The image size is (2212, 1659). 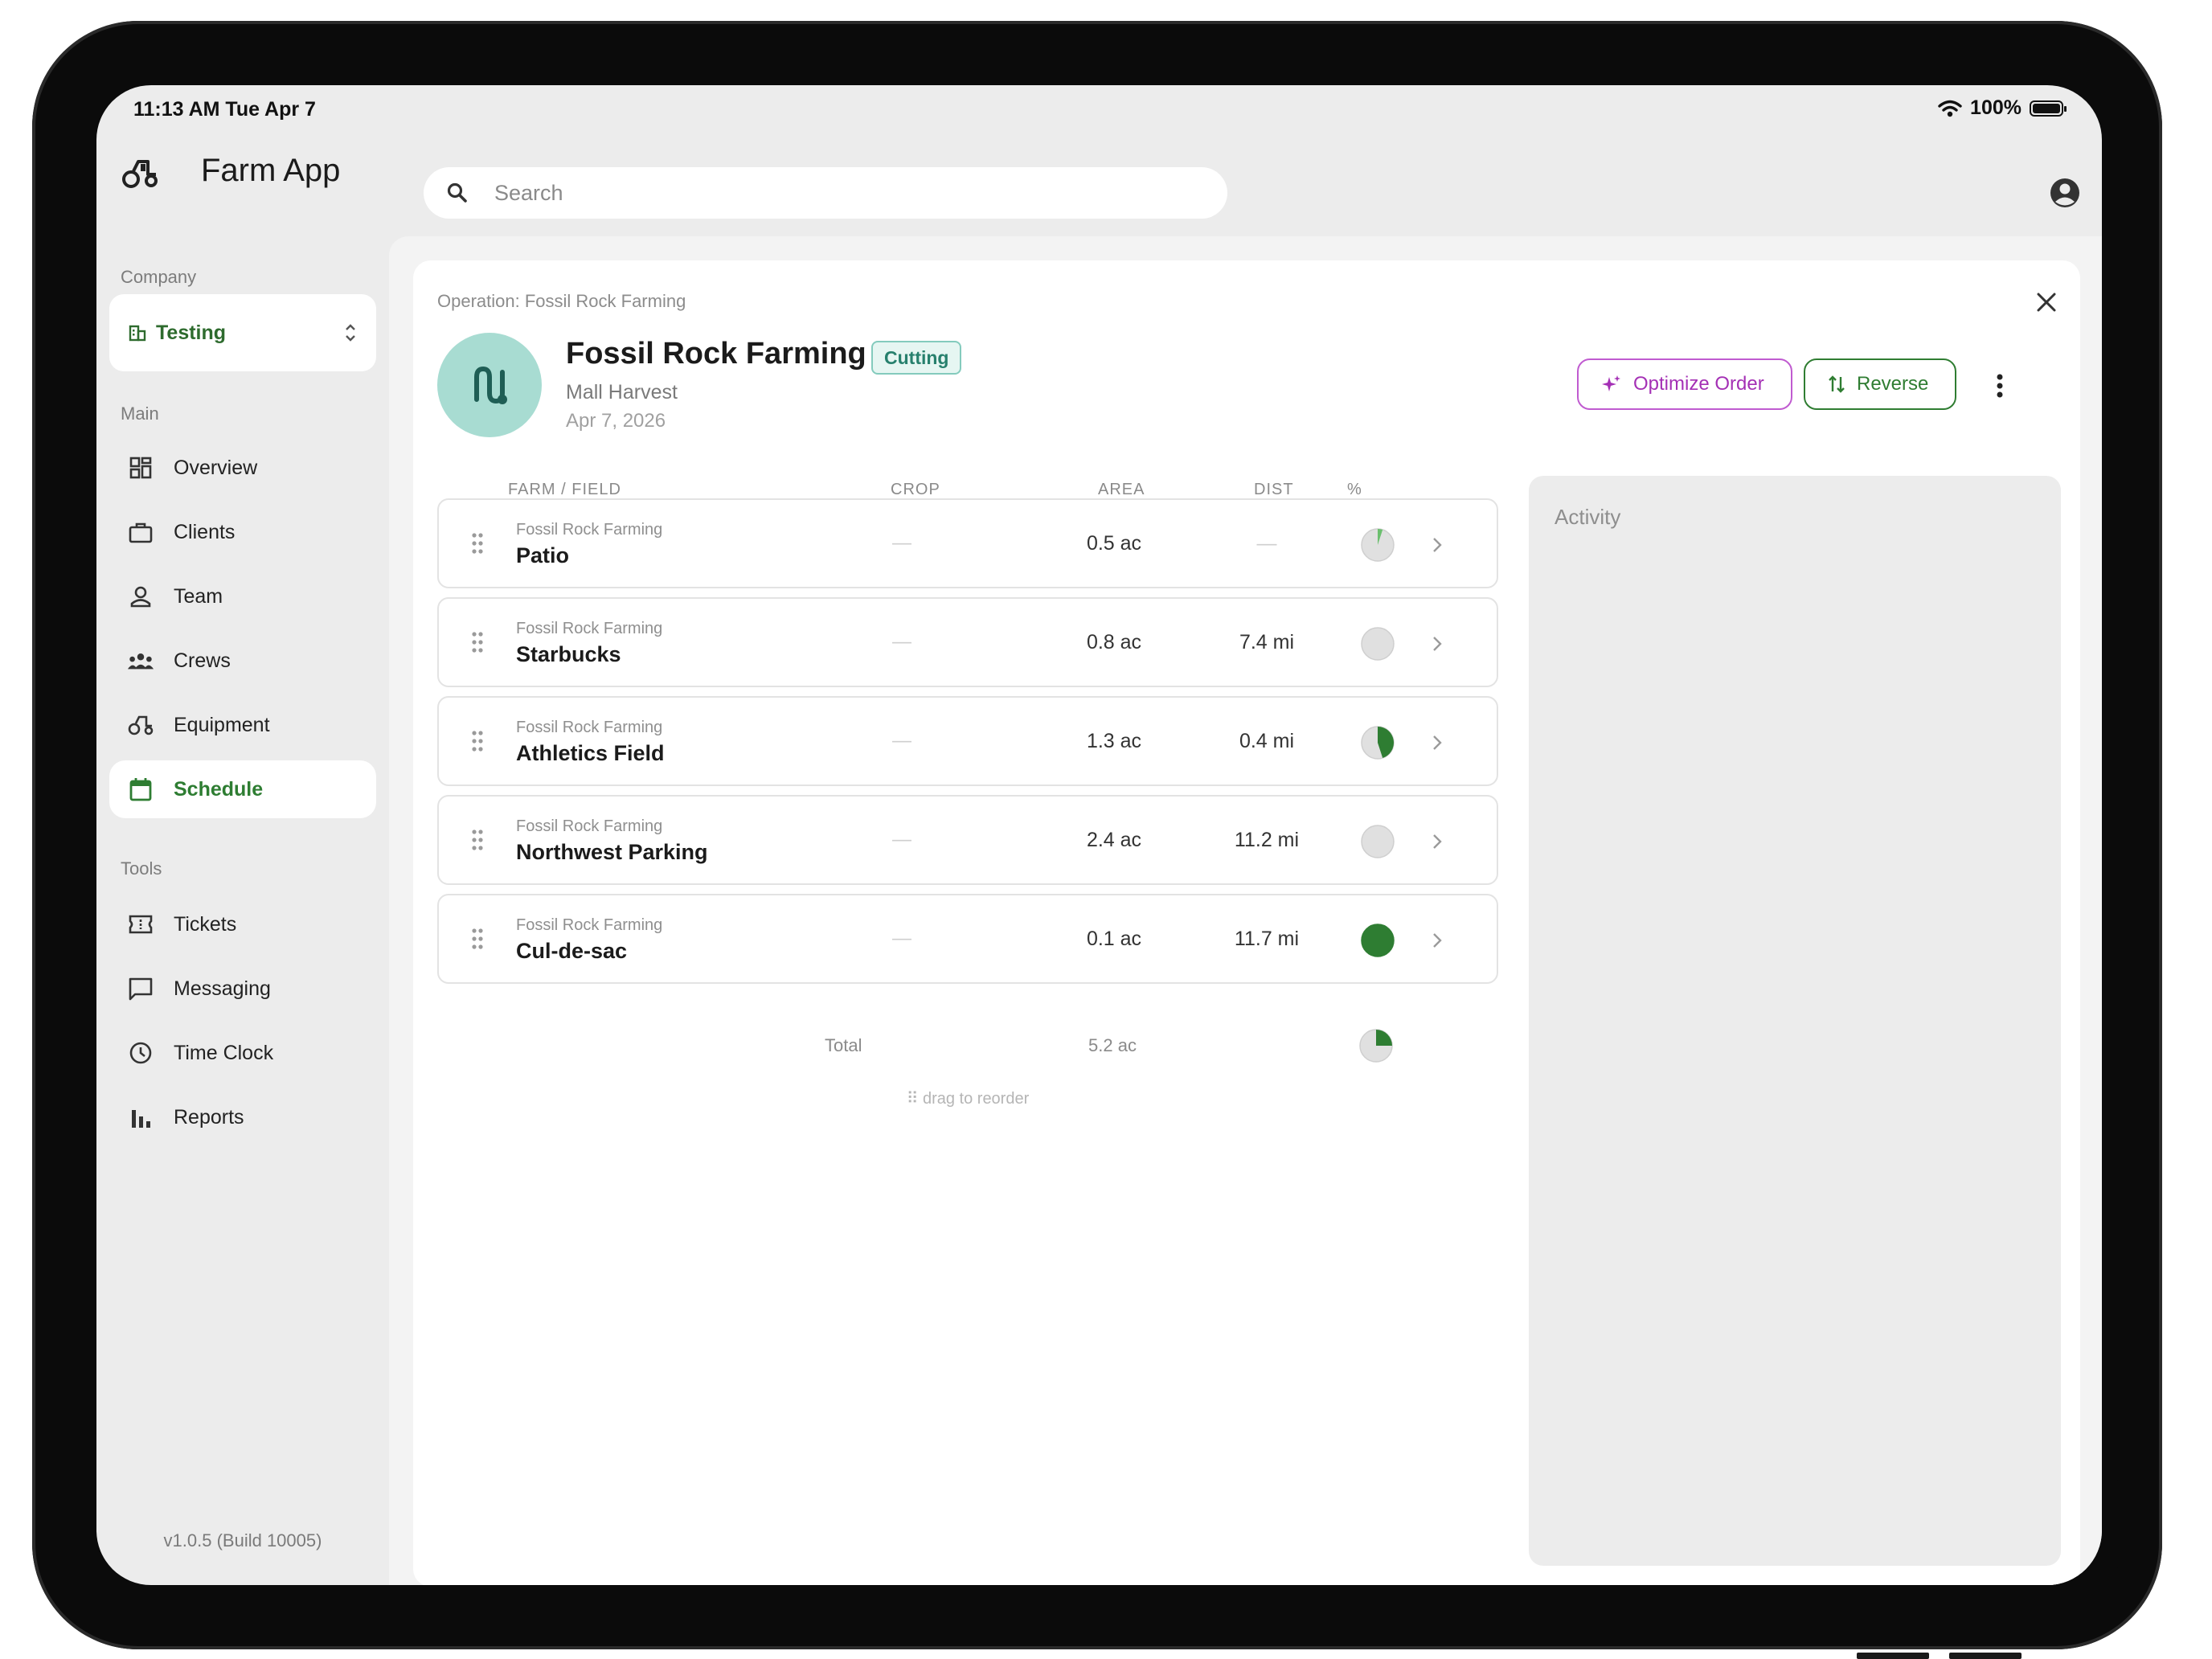 I want to click on total-label: Total, so click(x=843, y=1045).